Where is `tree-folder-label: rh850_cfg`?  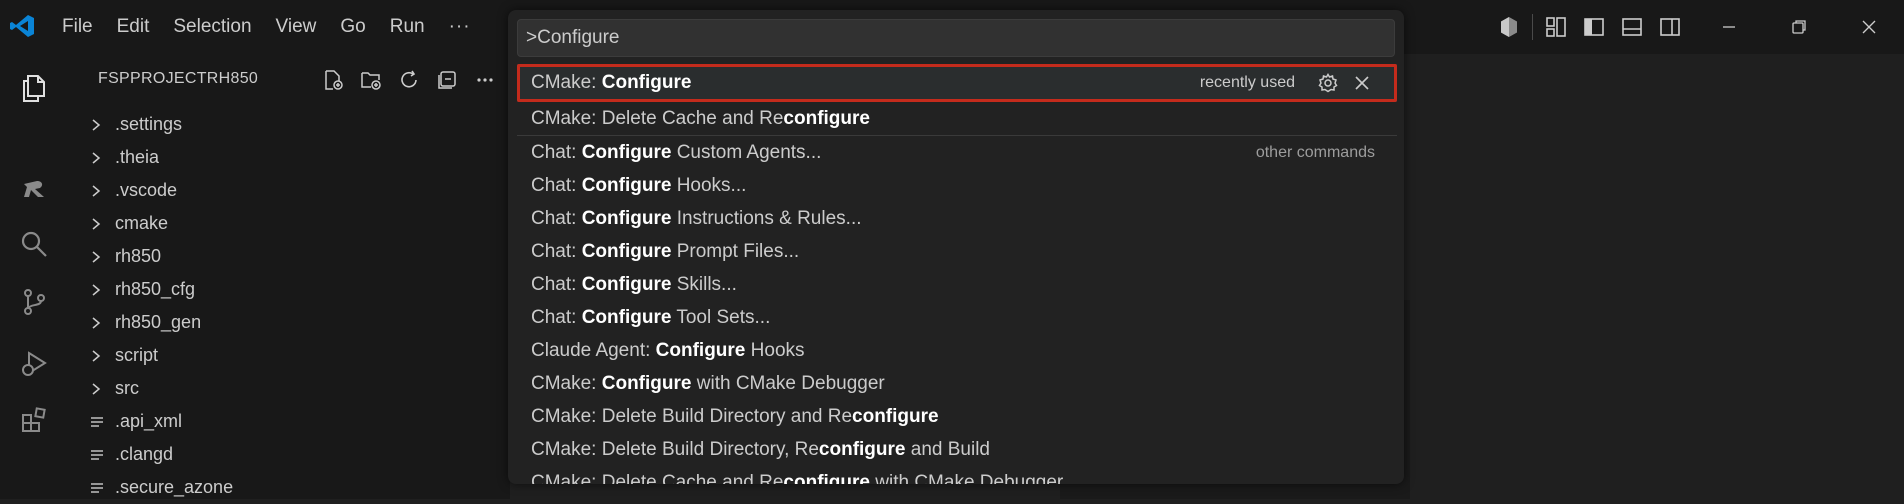
tree-folder-label: rh850_cfg is located at coordinates (155, 289).